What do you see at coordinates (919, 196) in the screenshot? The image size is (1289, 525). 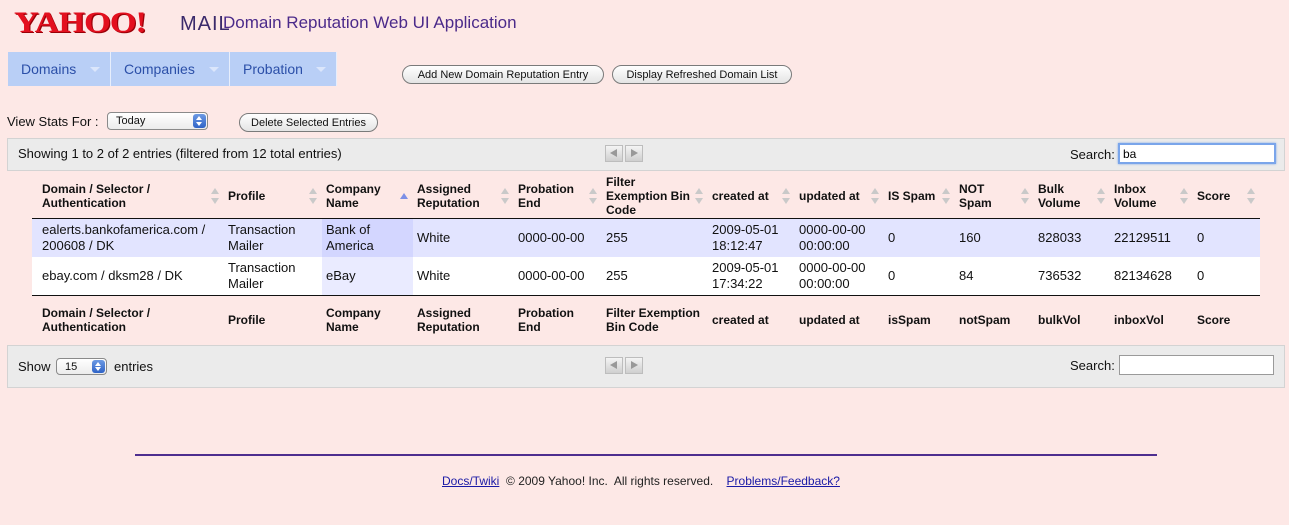 I see `column-header-is-spam: IS Spam` at bounding box center [919, 196].